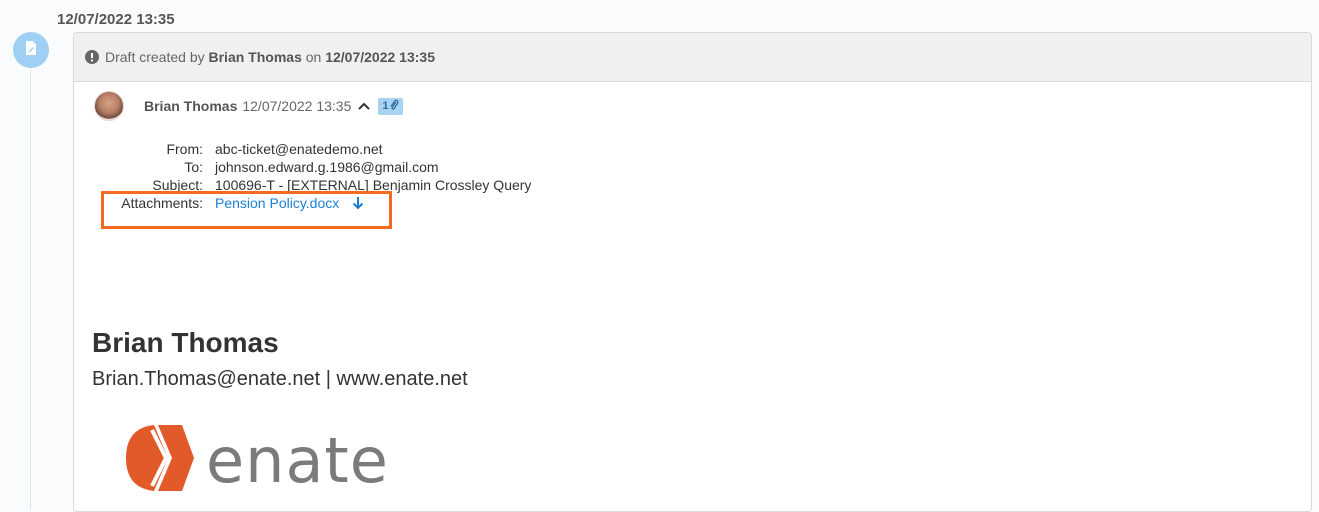  I want to click on sender-name: Brian Thomas, so click(191, 106).